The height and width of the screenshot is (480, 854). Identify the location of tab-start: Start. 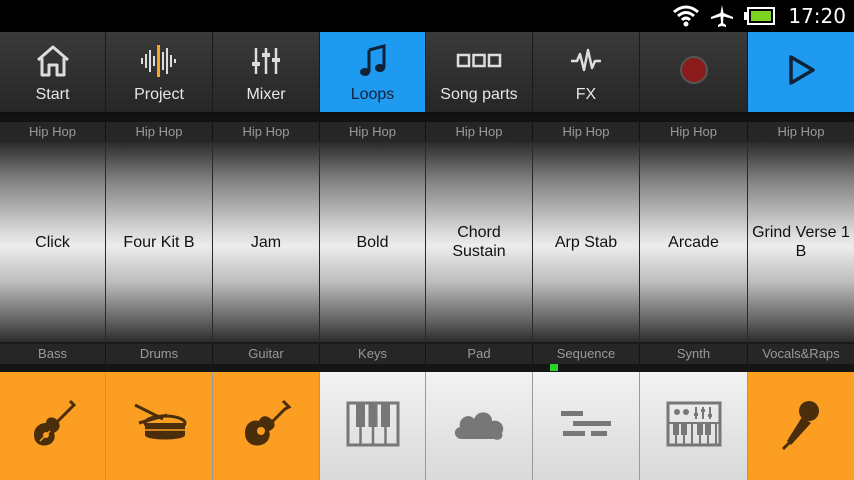
(53, 72).